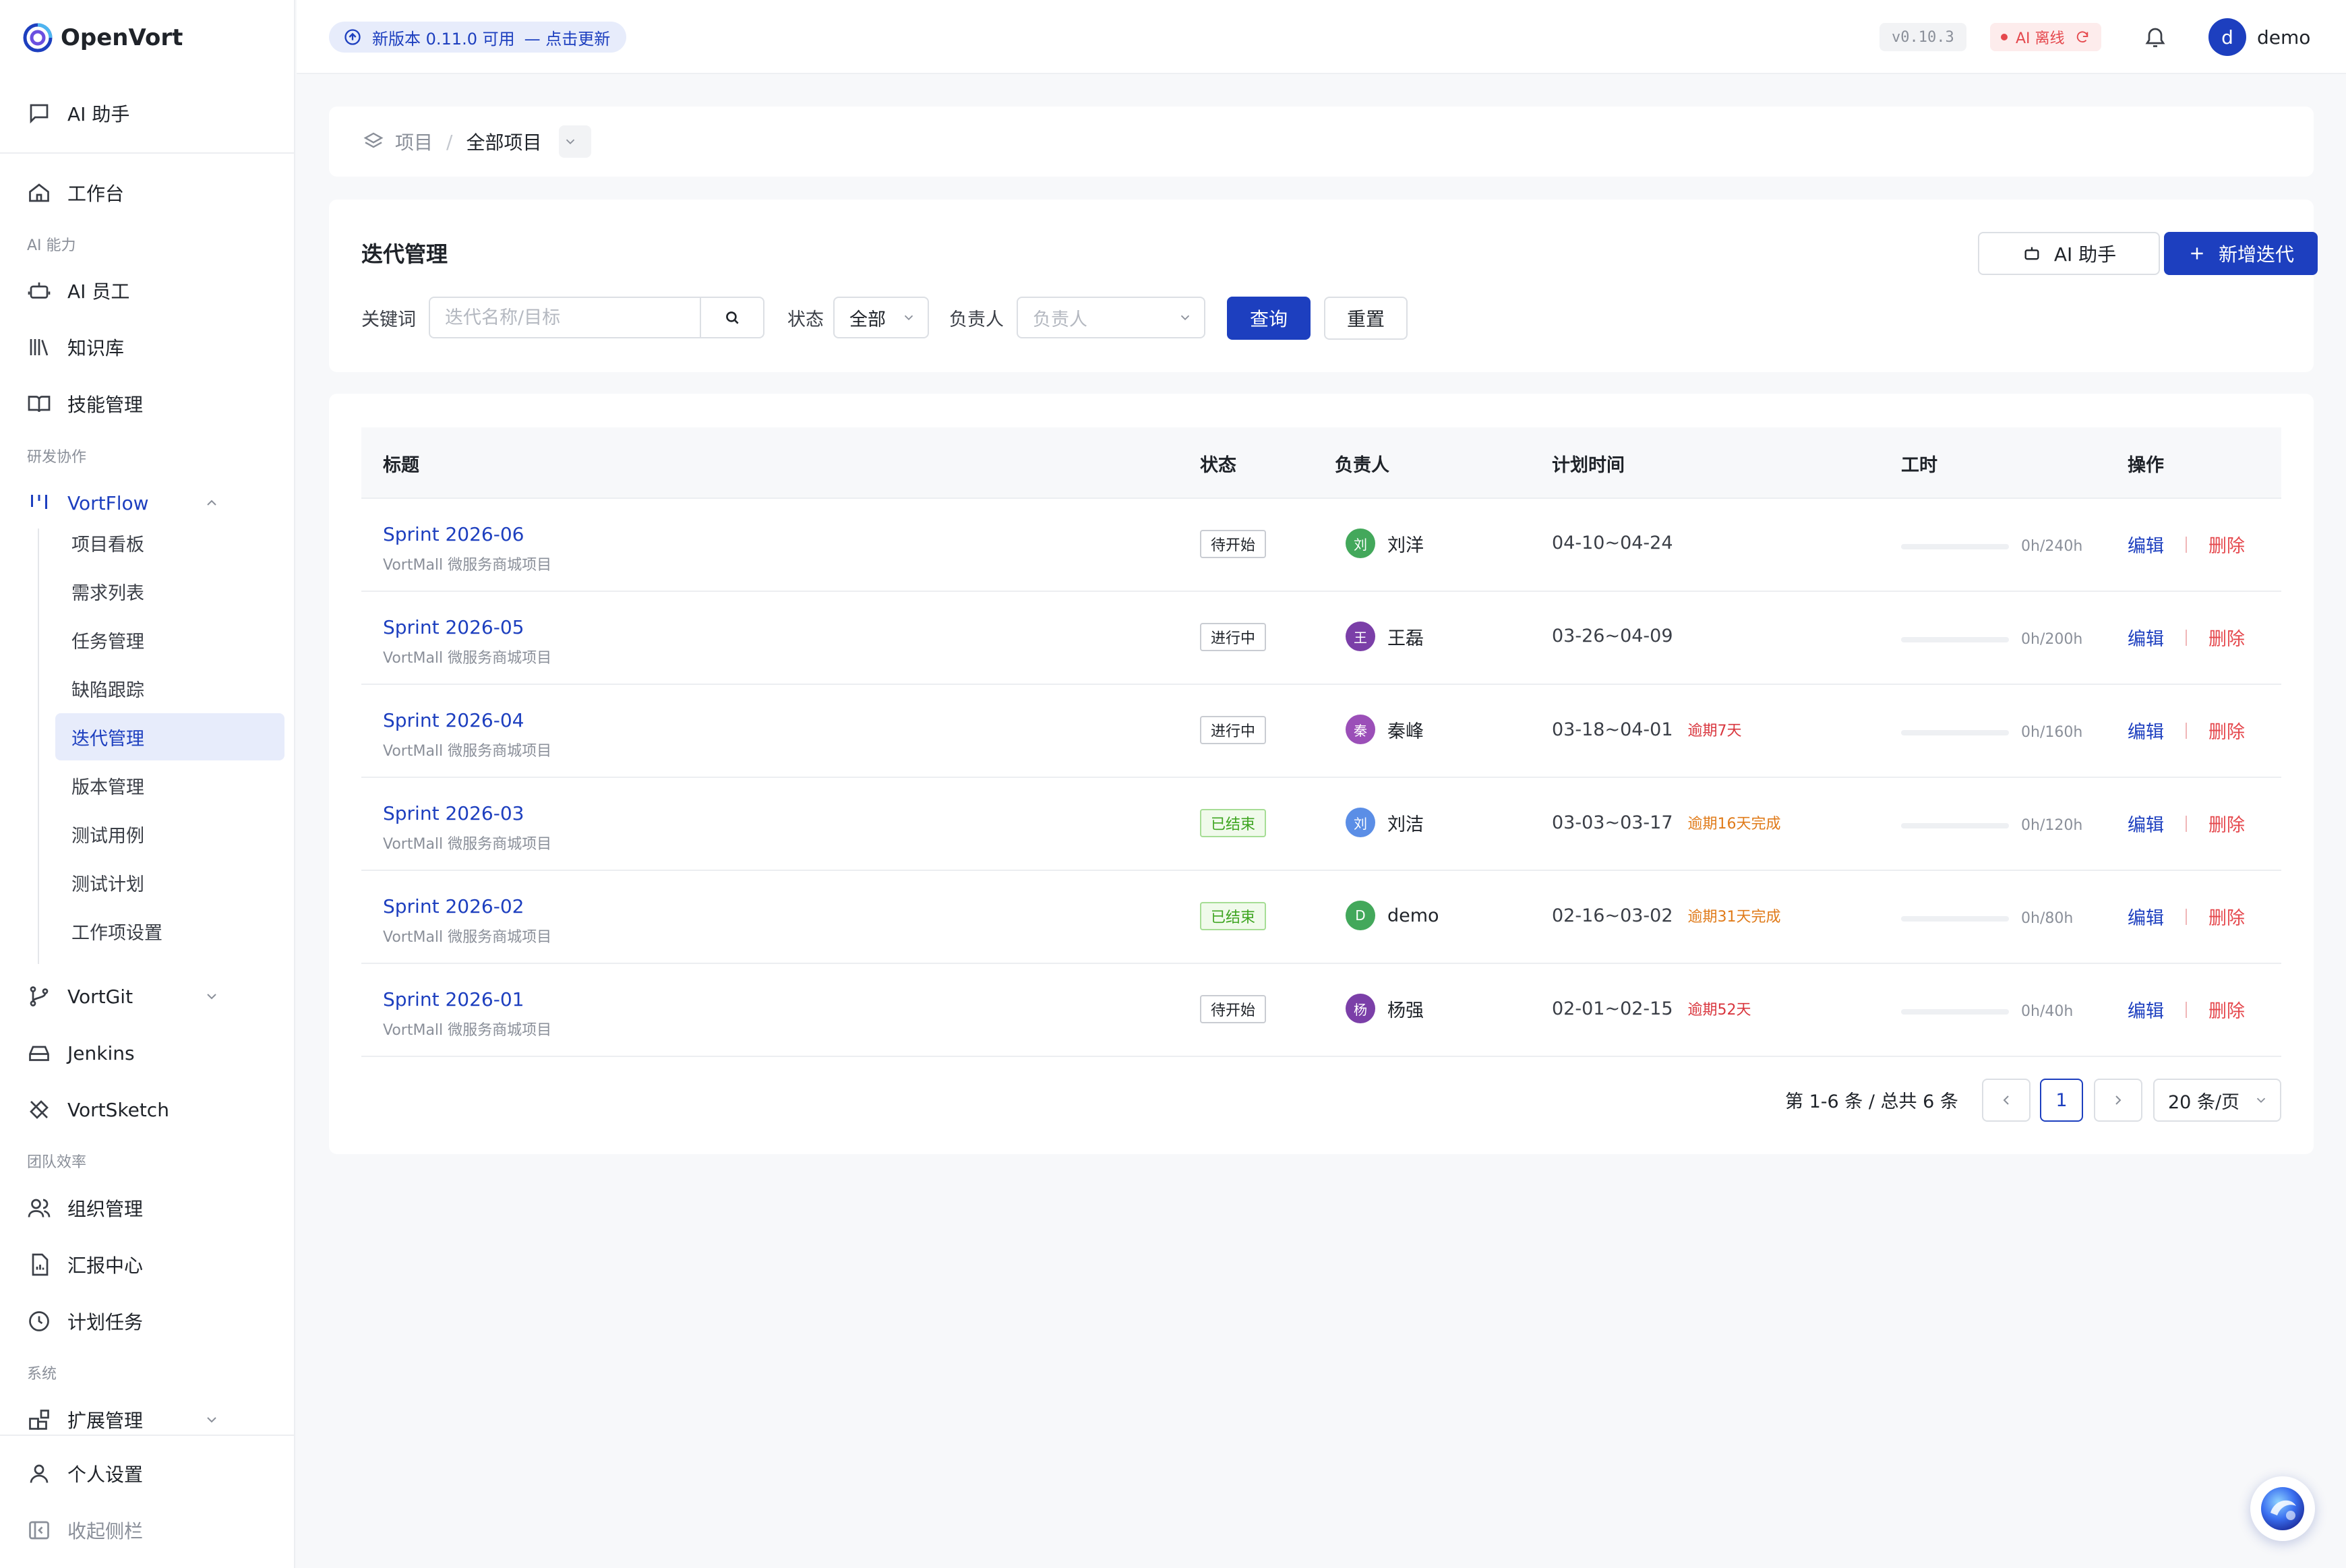  Describe the element at coordinates (453, 813) in the screenshot. I see `iteration-title-link: Sprint 2026-03` at that location.